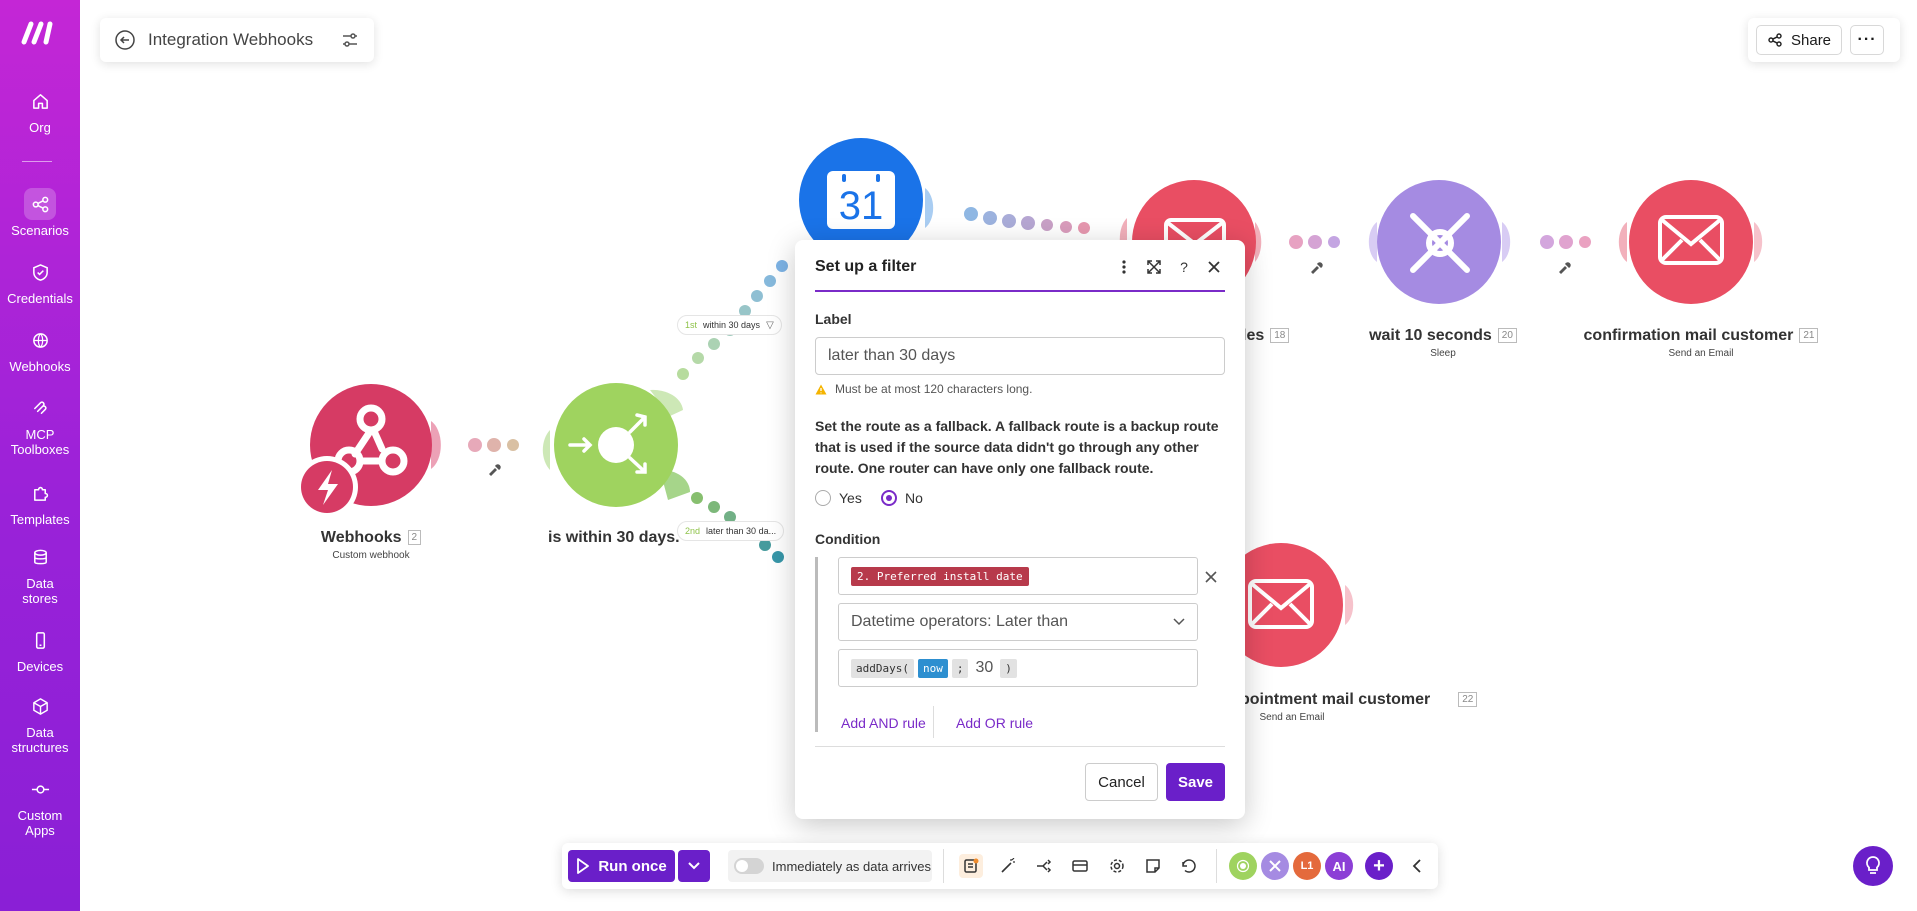  I want to click on kebab-menu-icon, so click(1124, 267).